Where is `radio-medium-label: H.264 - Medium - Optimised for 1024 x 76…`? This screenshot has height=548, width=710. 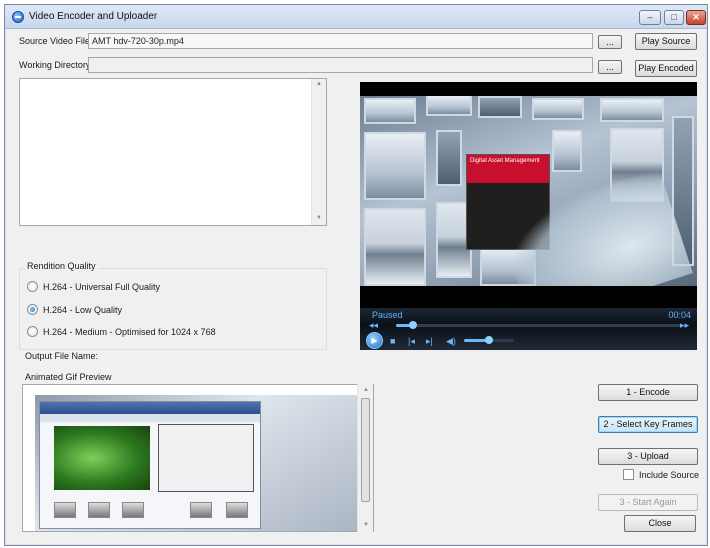 radio-medium-label: H.264 - Medium - Optimised for 1024 x 76… is located at coordinates (129, 332).